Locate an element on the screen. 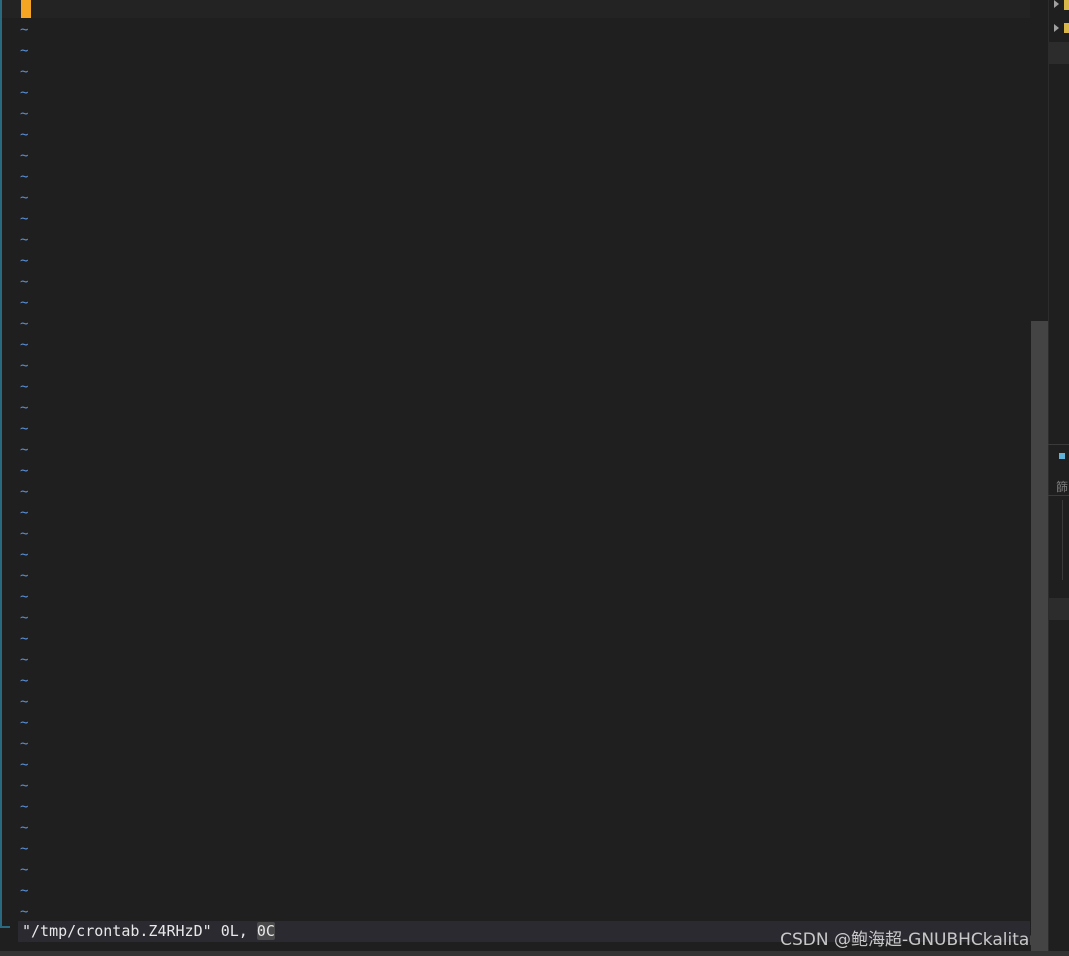 This screenshot has height=956, width=1069. side-panel-label: 篩 is located at coordinates (1062, 487).